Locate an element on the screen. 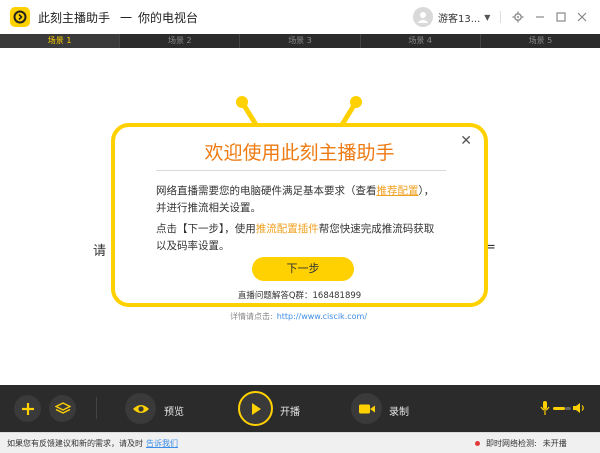 The height and width of the screenshot is (453, 600). video-camera-icon is located at coordinates (366, 408).